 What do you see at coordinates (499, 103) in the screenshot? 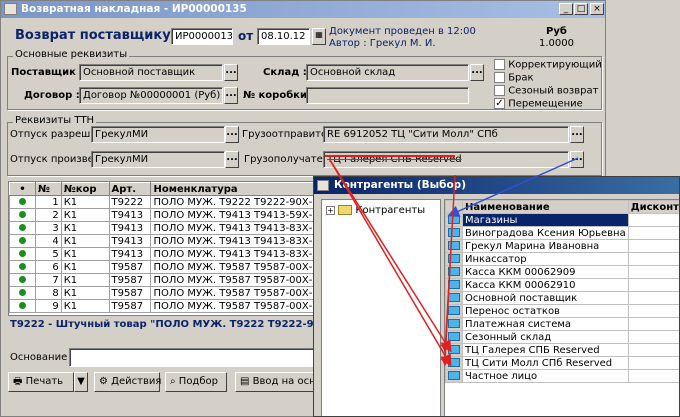
I see `checkbox-transfer: ✓` at bounding box center [499, 103].